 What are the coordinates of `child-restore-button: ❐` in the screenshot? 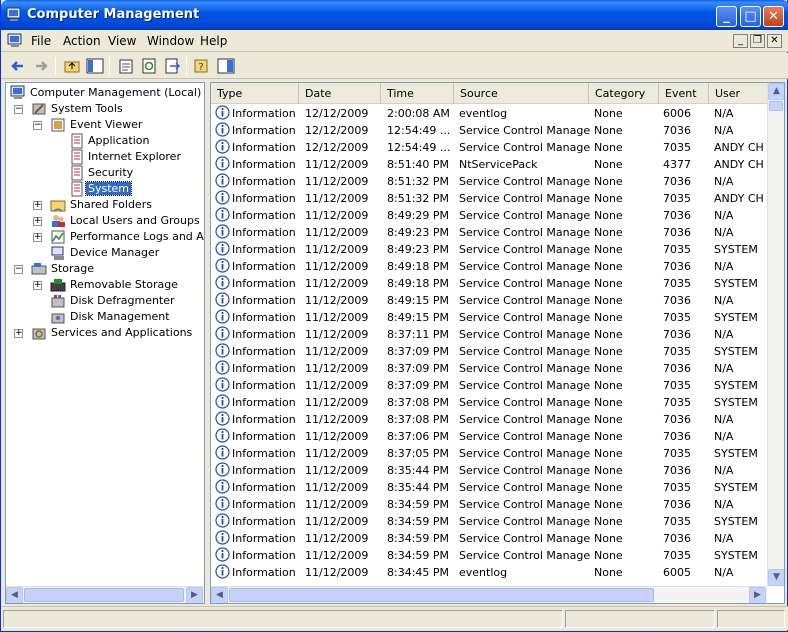 It's located at (757, 41).